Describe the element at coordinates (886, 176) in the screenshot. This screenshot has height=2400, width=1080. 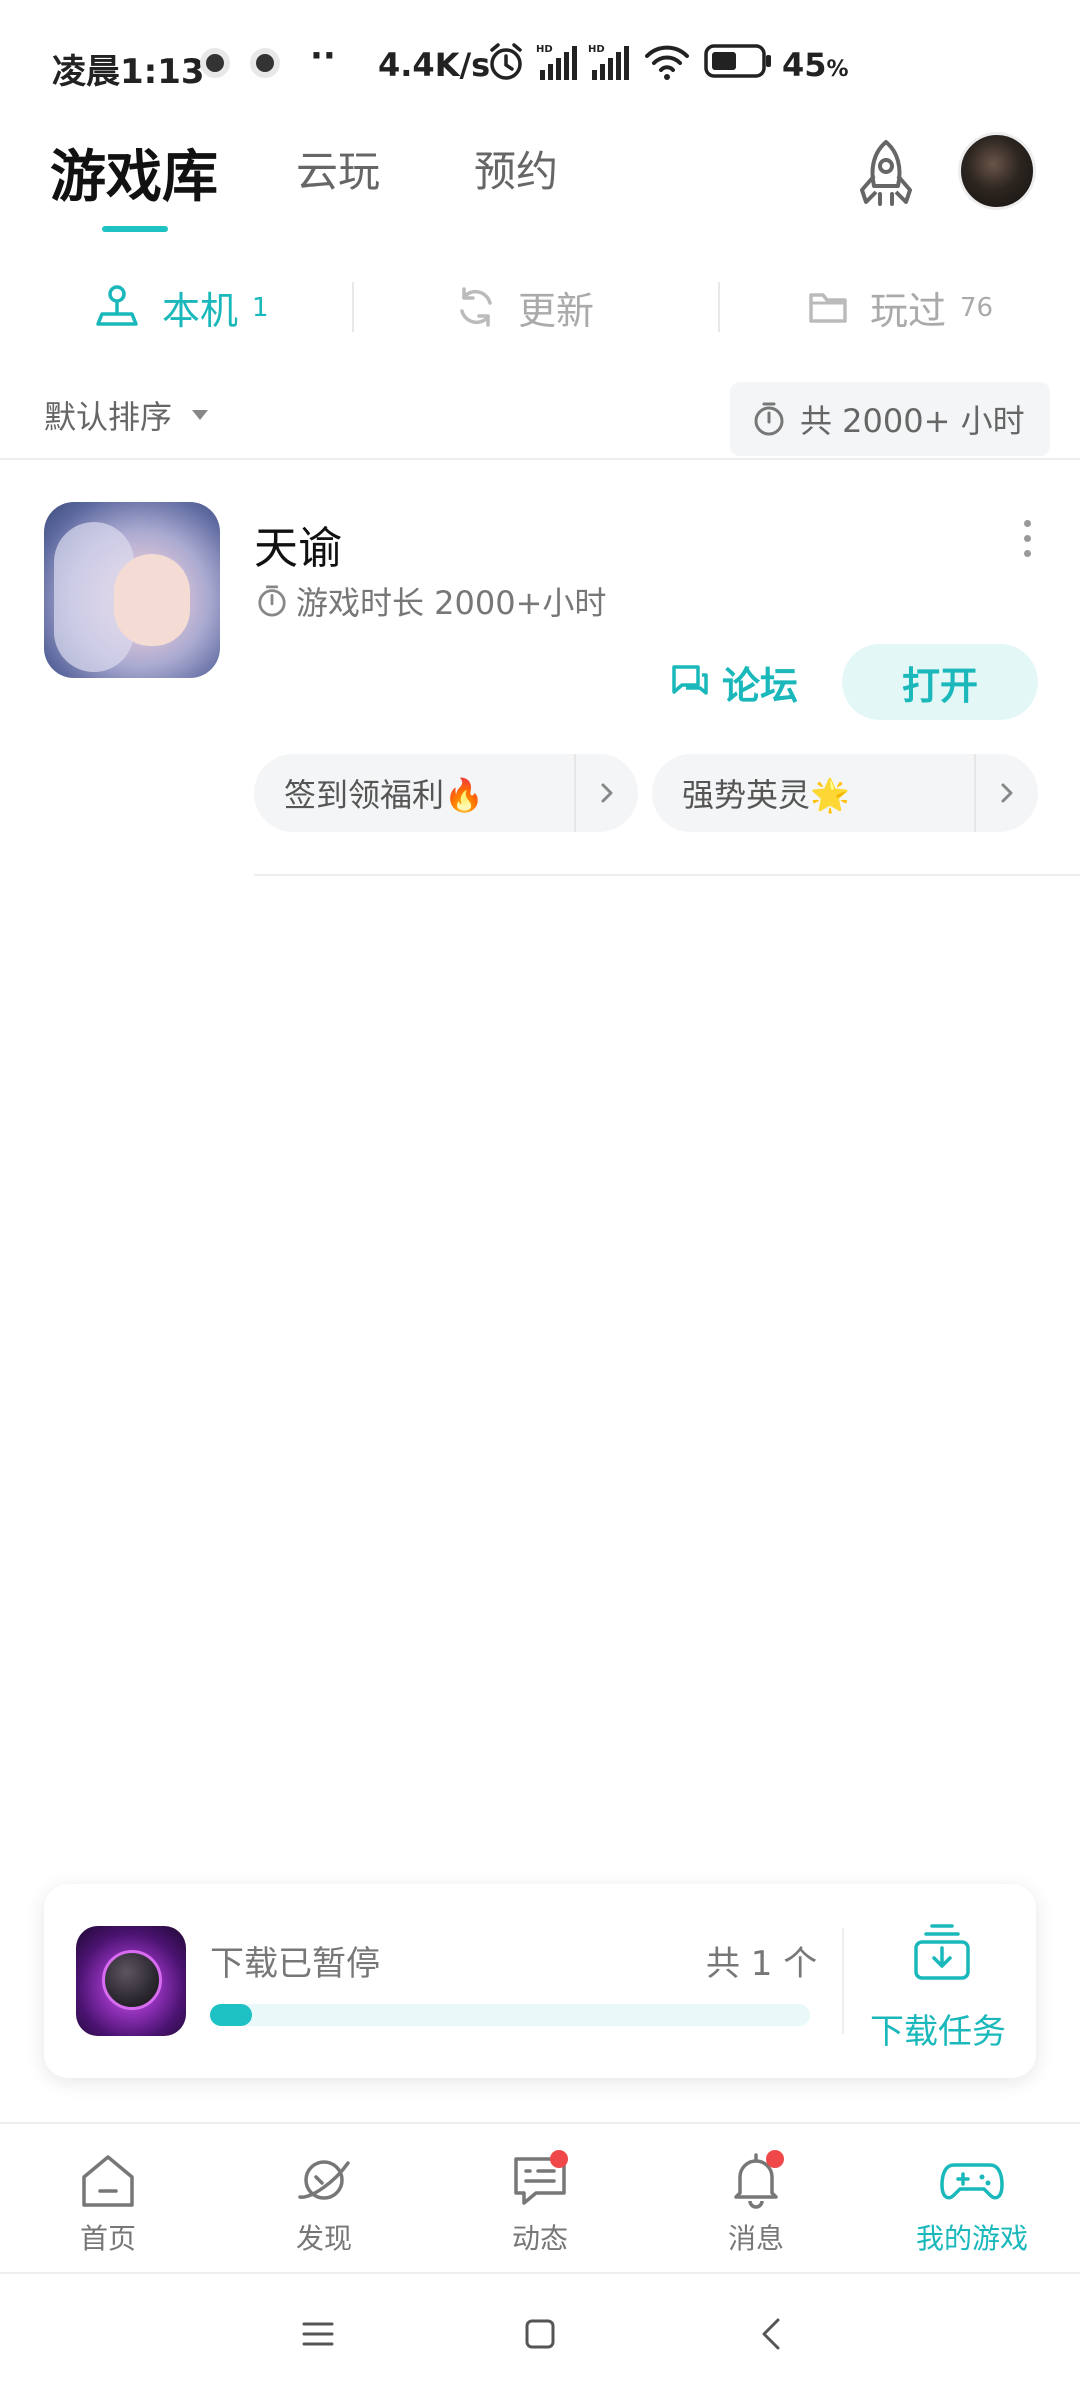
I see `rocket-icon` at that location.